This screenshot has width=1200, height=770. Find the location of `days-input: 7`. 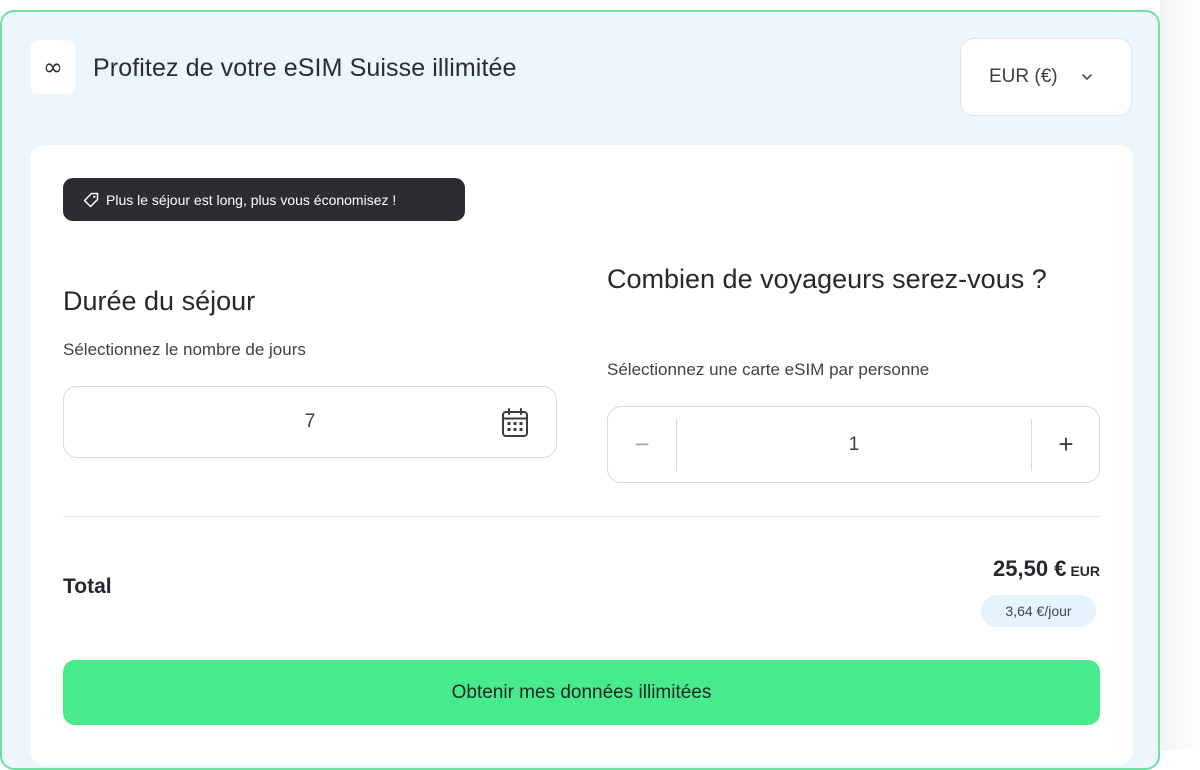

days-input: 7 is located at coordinates (310, 422).